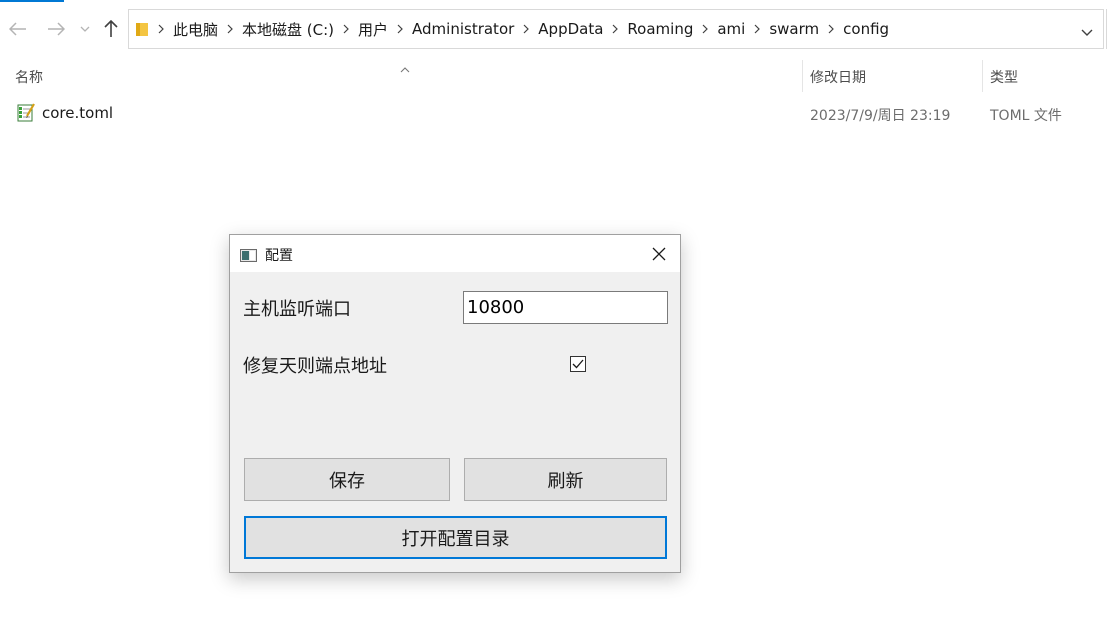 This screenshot has height=623, width=1120. I want to click on breadcrumb-item: ami, so click(731, 29).